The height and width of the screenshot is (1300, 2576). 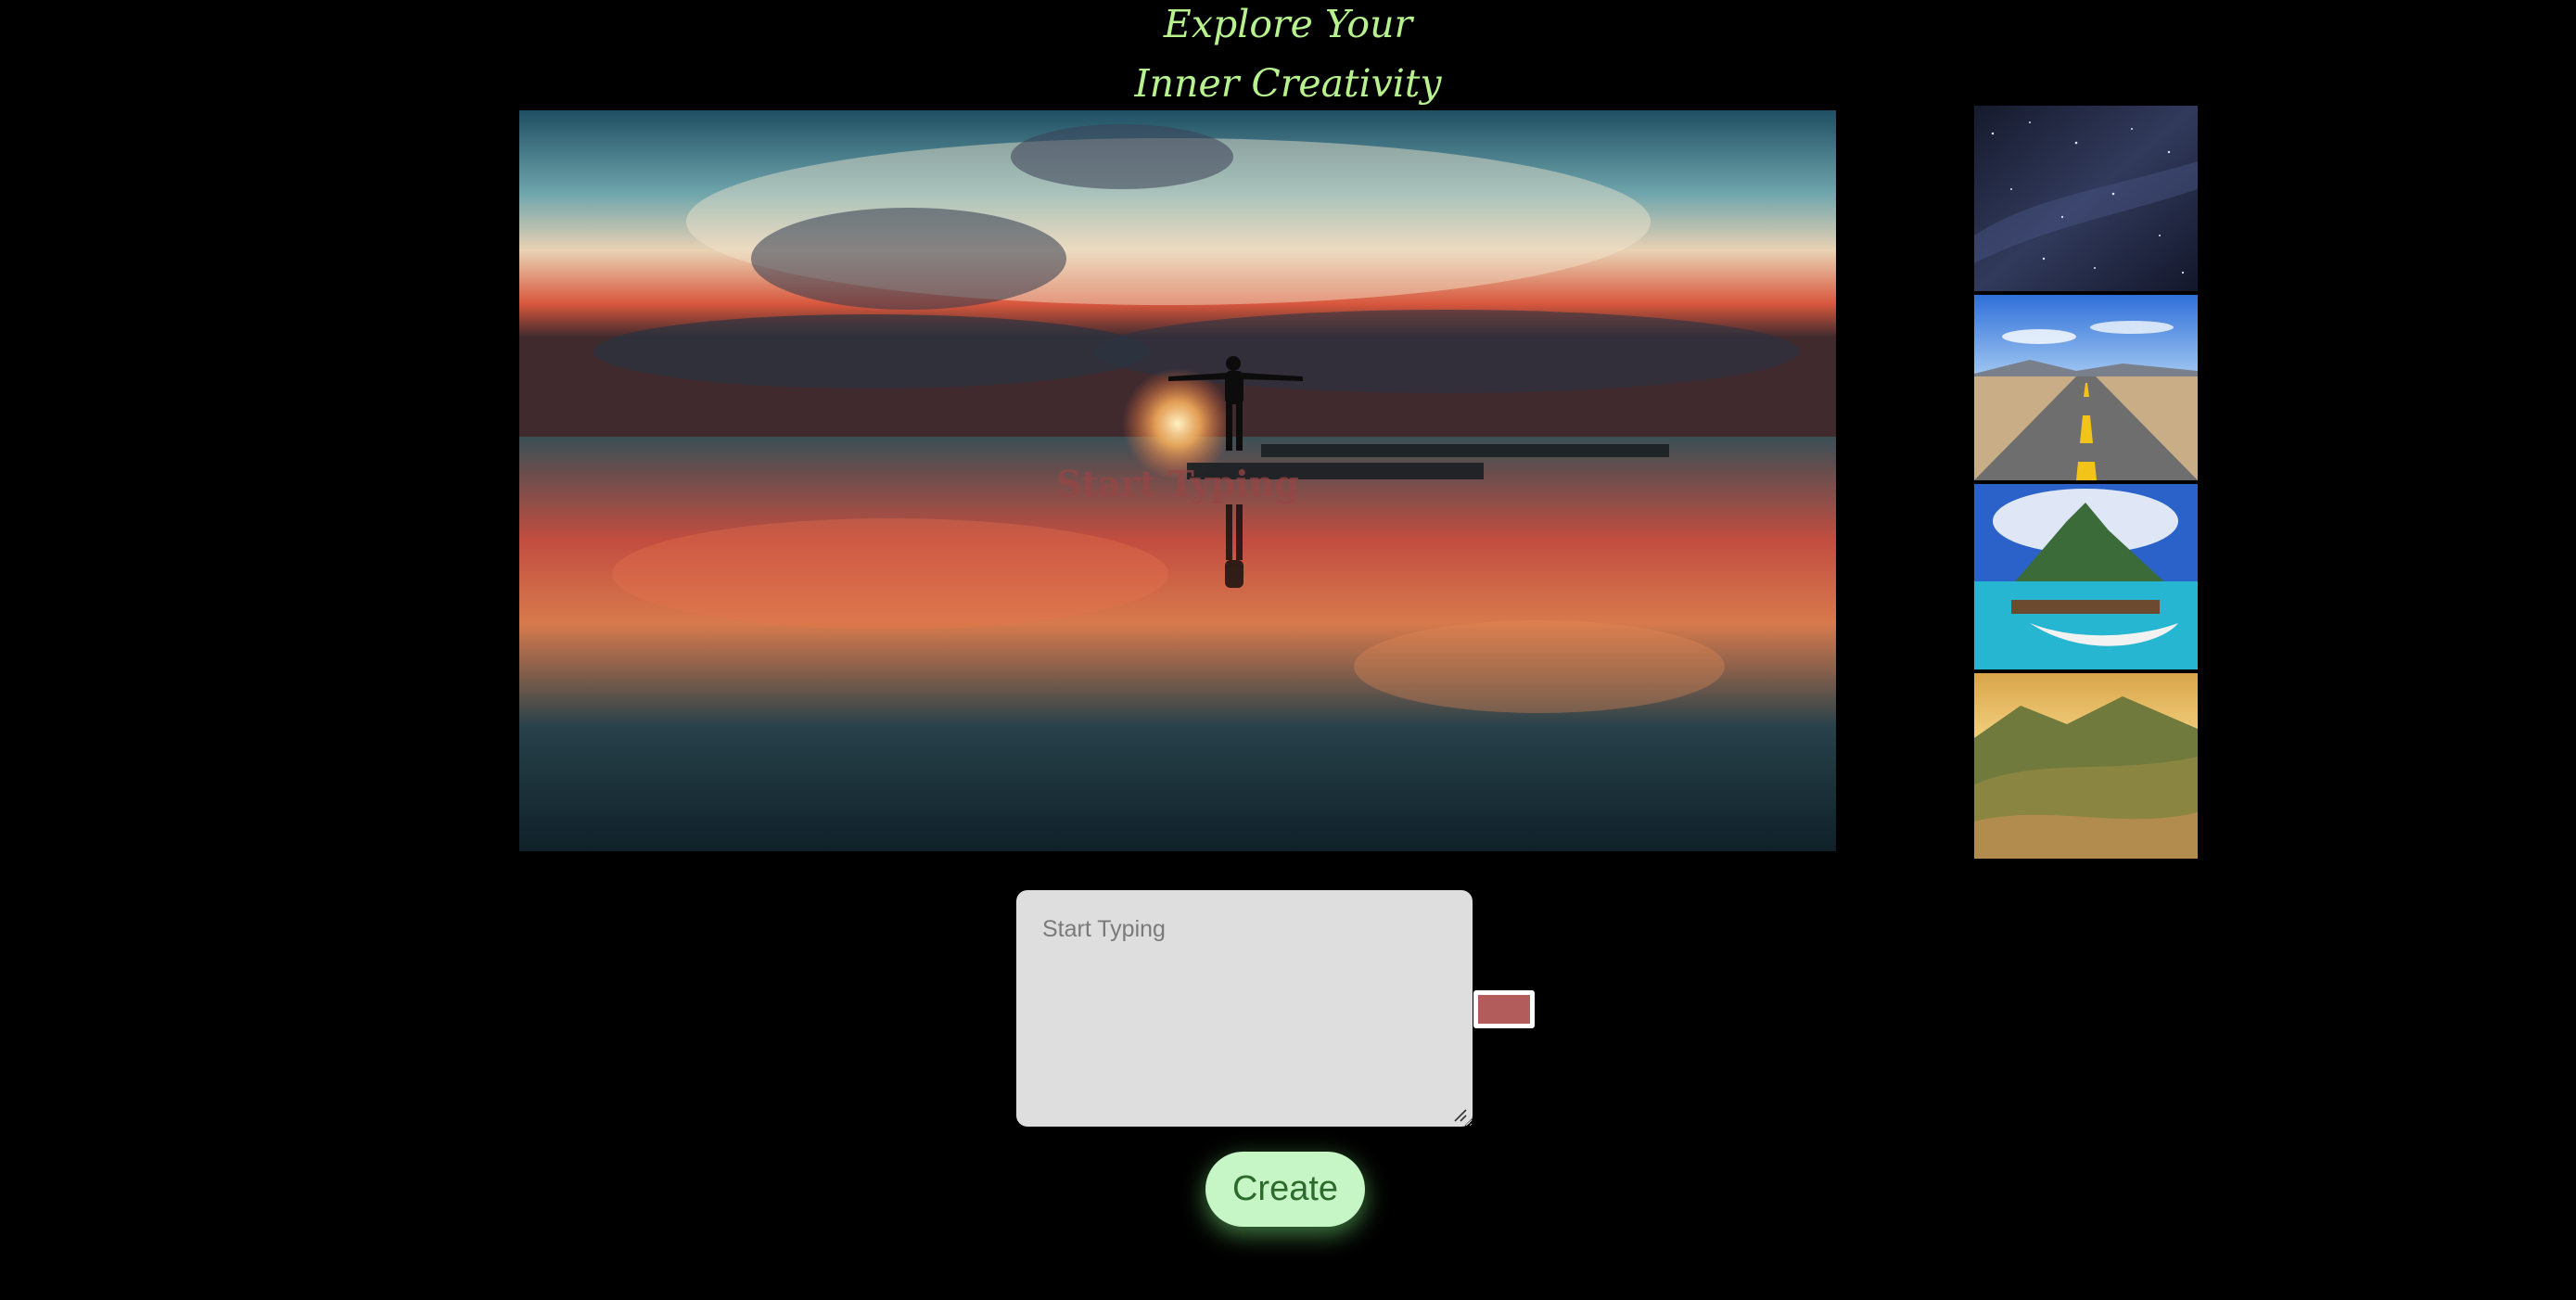 I want to click on thumbnail-starry-night, so click(x=2086, y=198).